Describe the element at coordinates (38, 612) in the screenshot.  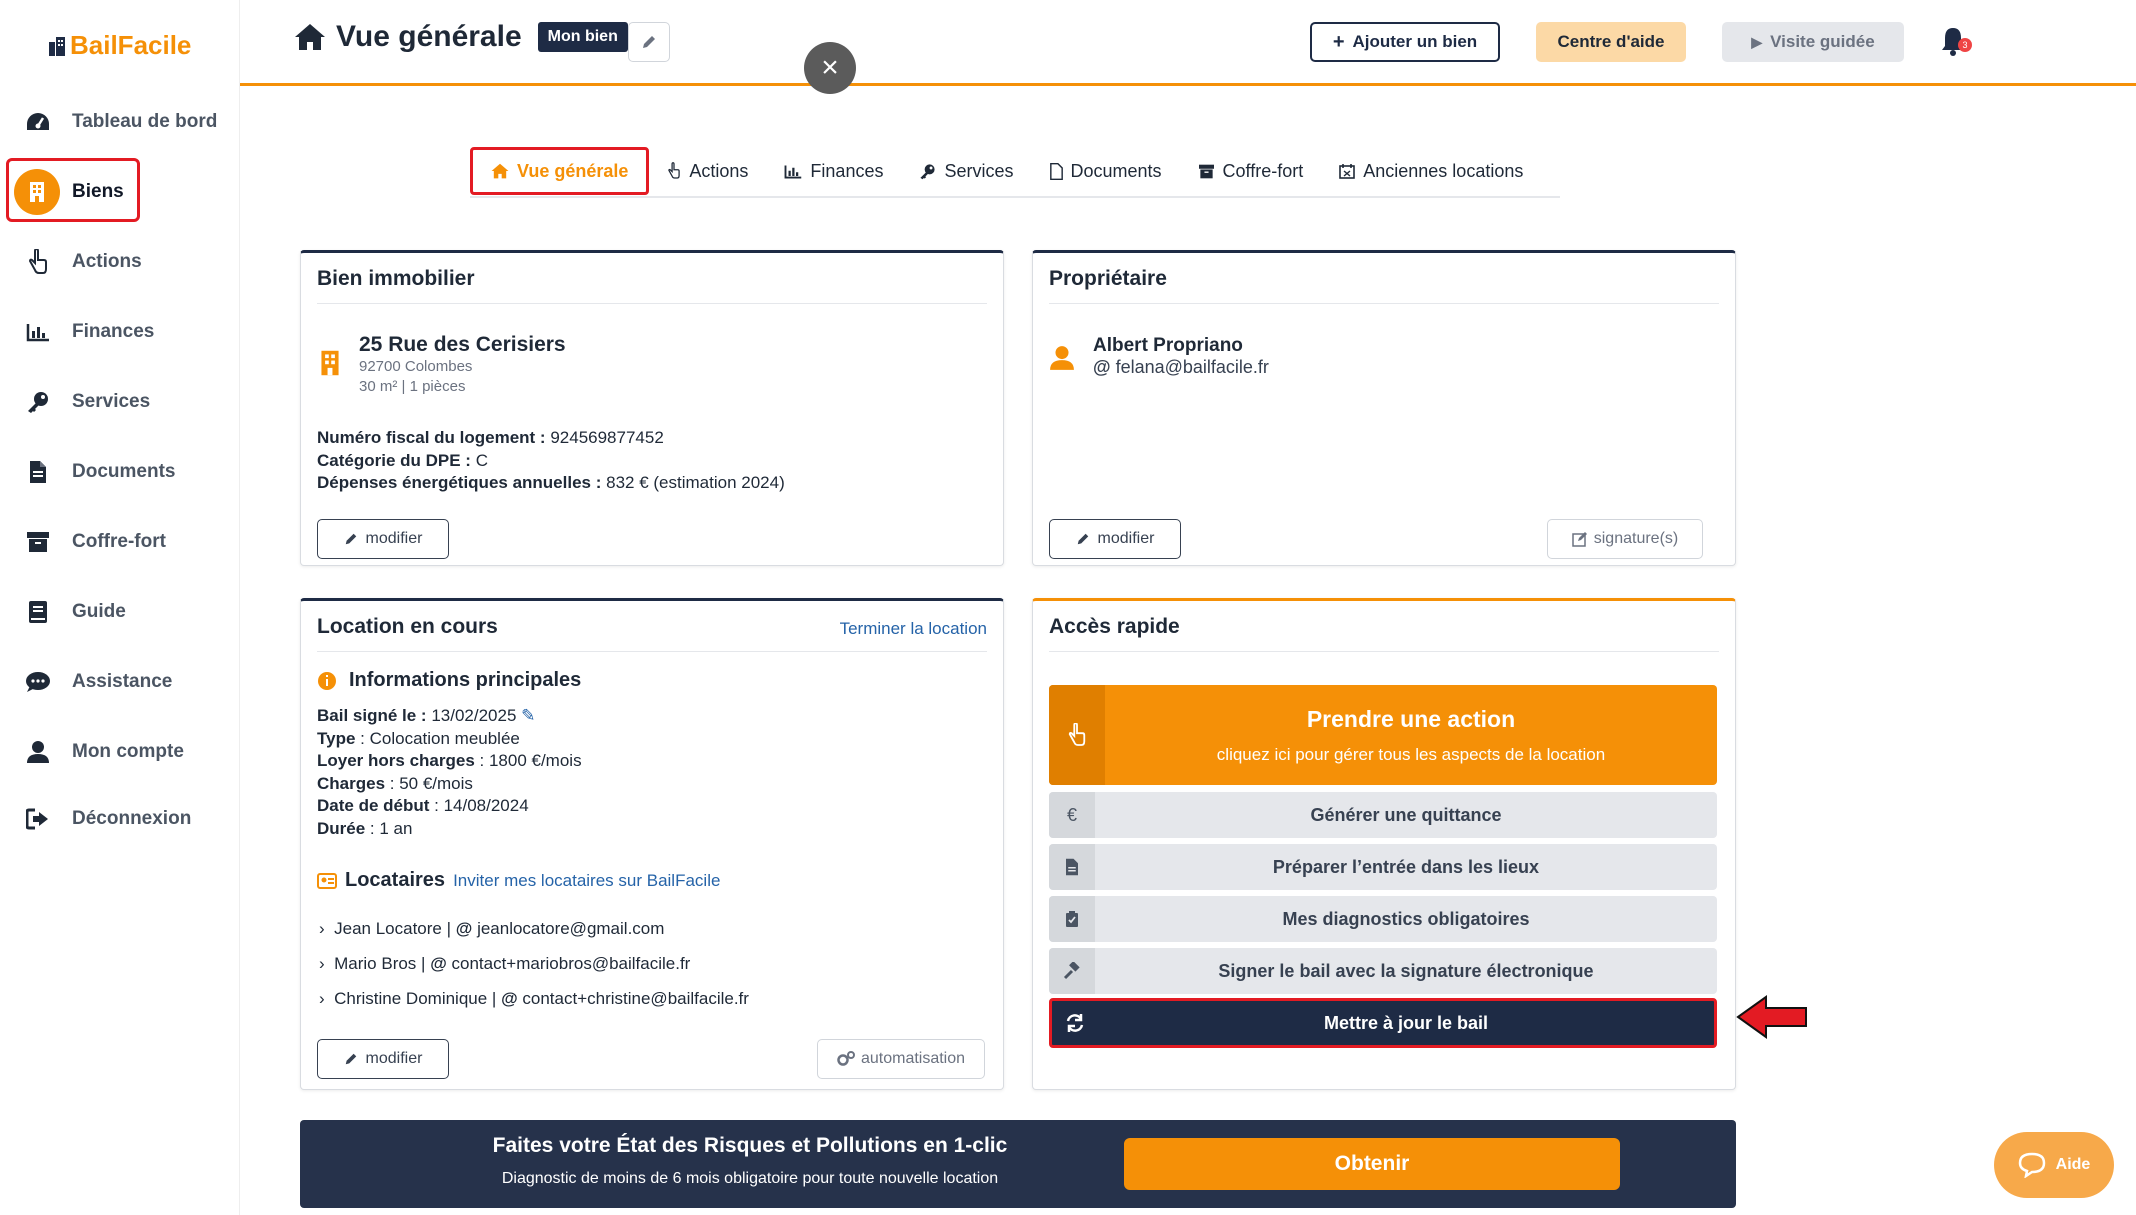
I see `book-icon` at that location.